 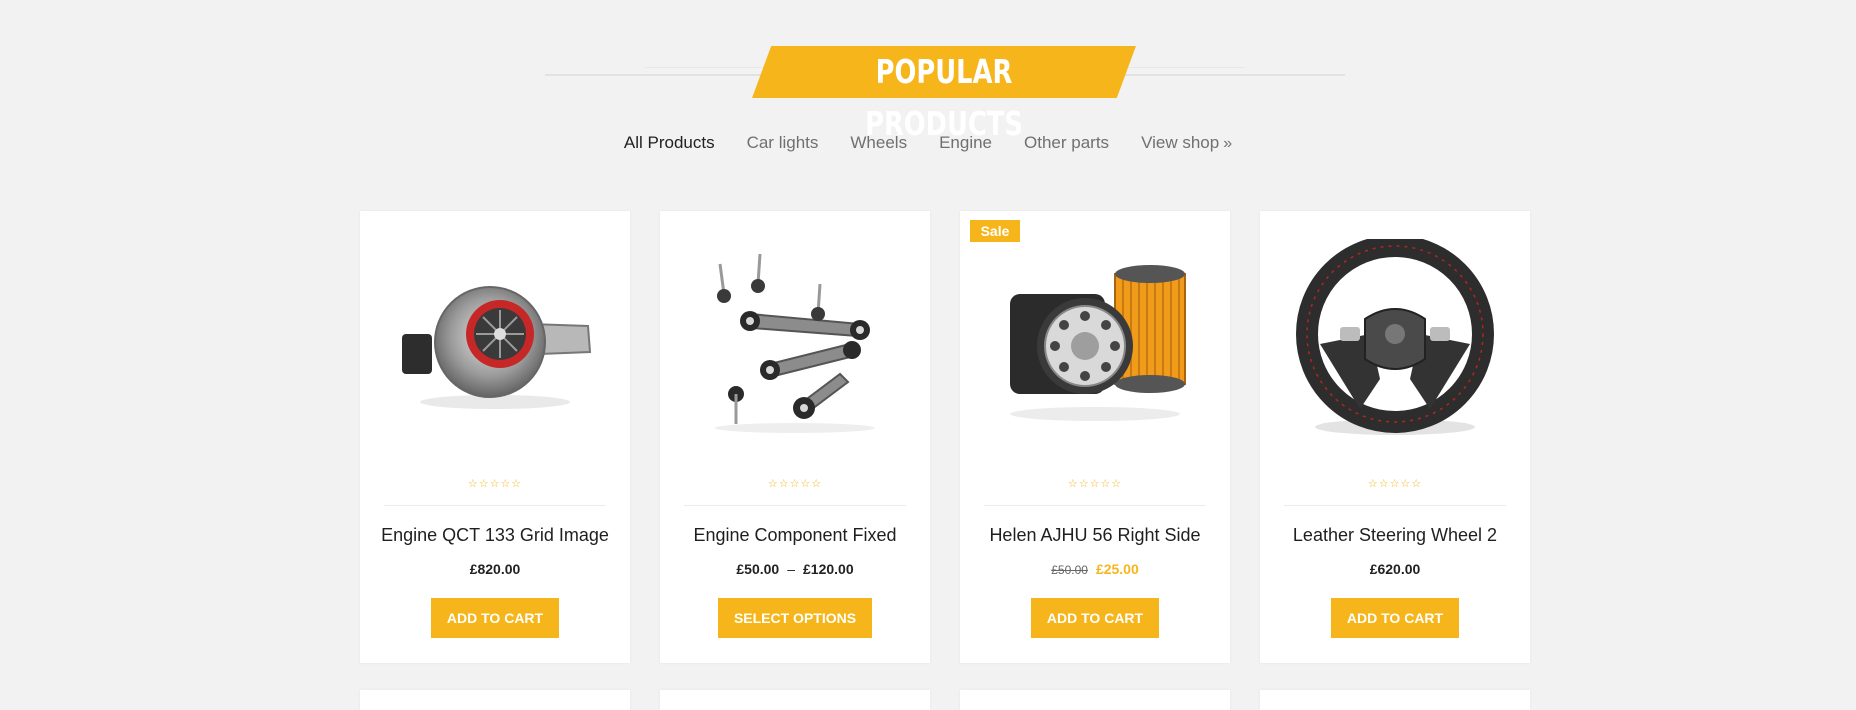 I want to click on select-options-button: SELECT OPTIONS, so click(x=795, y=618).